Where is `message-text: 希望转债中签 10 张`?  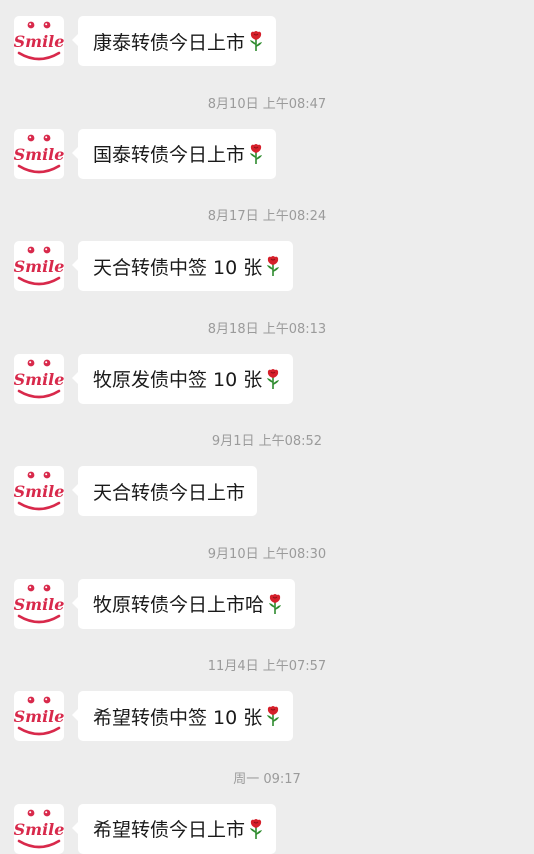 message-text: 希望转债中签 10 张 is located at coordinates (178, 717).